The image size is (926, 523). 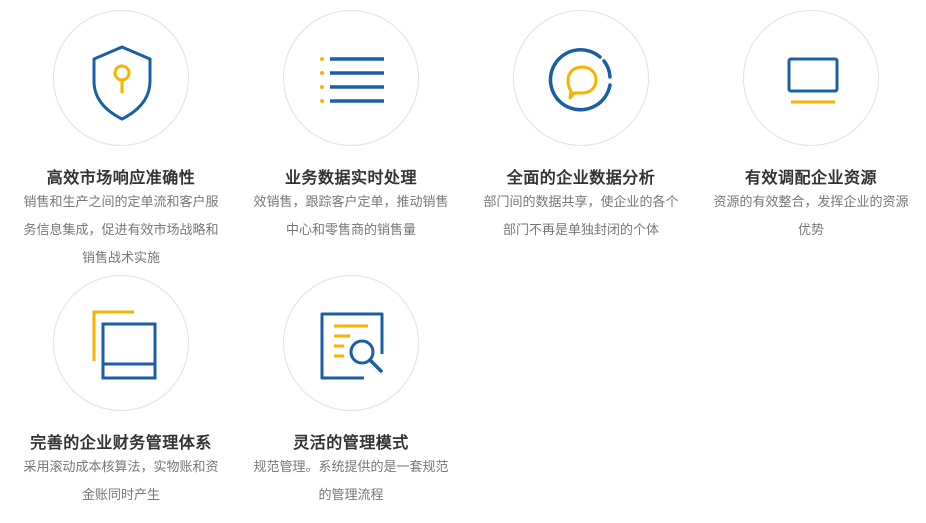 I want to click on feature-desc: 资源的有效整合，发挥企业的资源 优势, so click(x=811, y=217).